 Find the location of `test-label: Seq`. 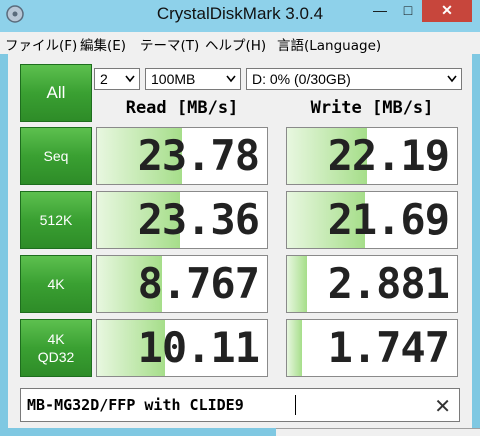

test-label: Seq is located at coordinates (56, 156).